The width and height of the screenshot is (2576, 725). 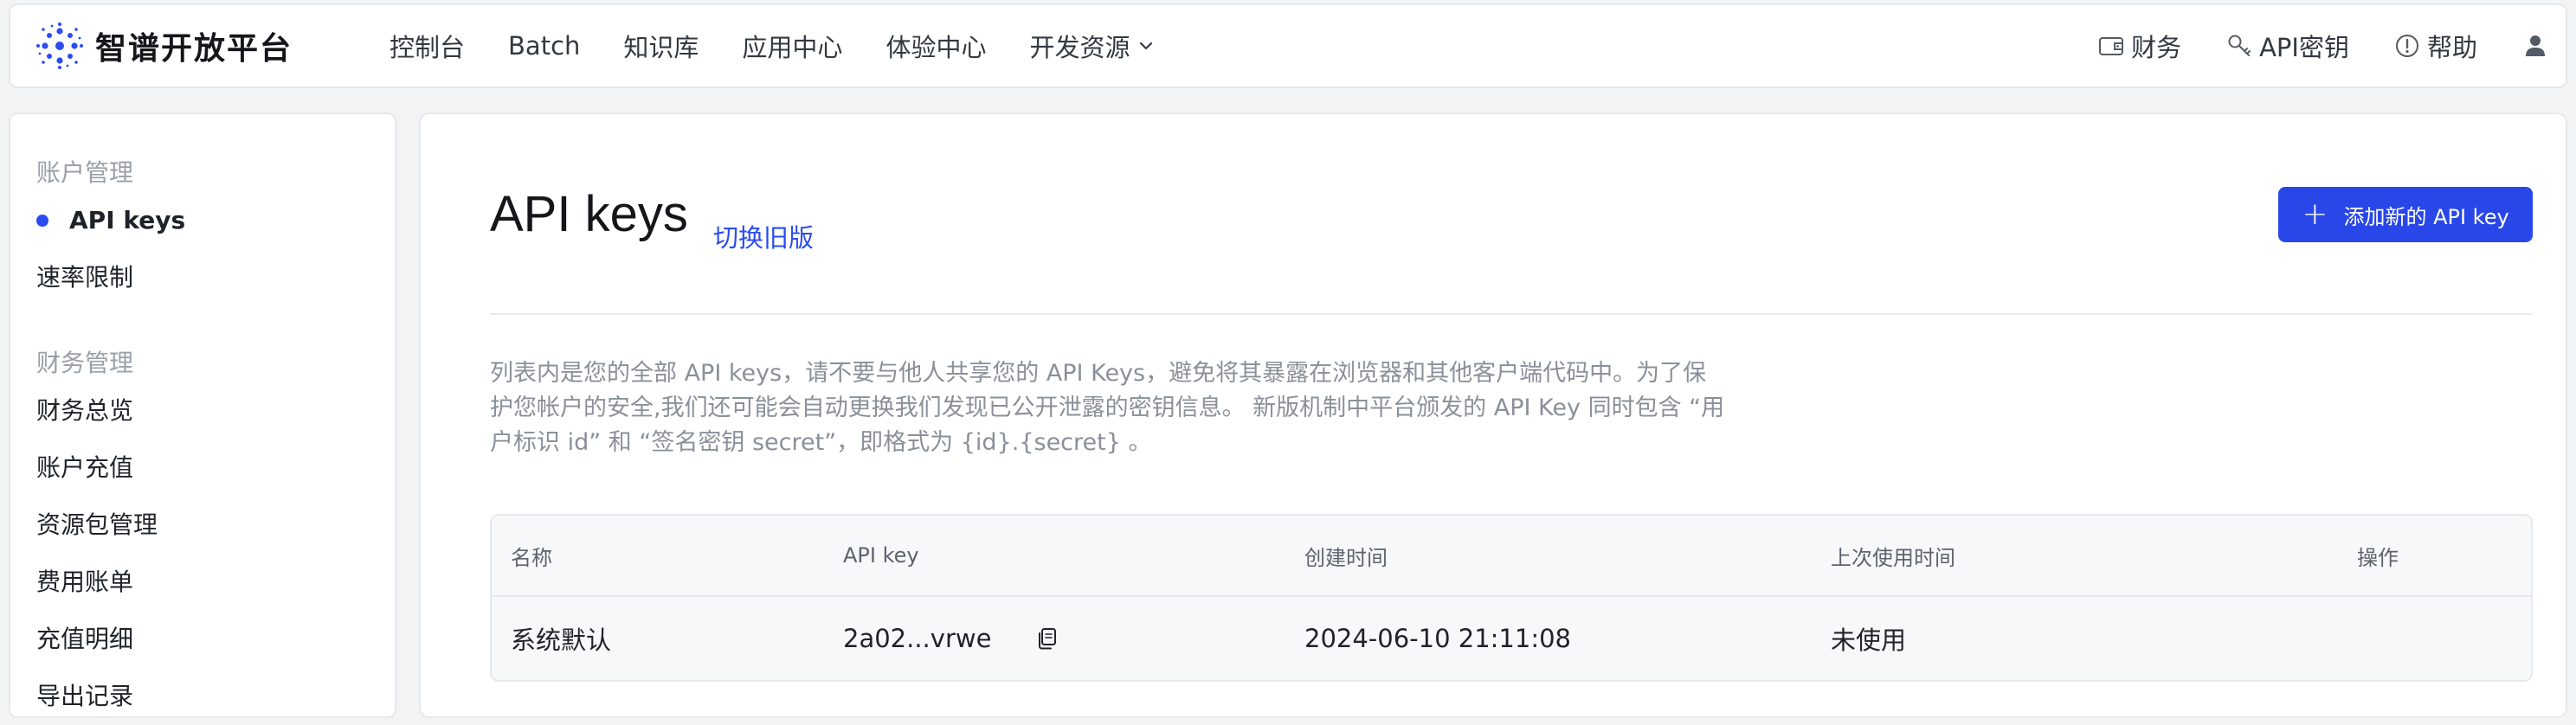 What do you see at coordinates (202, 221) in the screenshot?
I see `sidebar-item-api-keys: API keys` at bounding box center [202, 221].